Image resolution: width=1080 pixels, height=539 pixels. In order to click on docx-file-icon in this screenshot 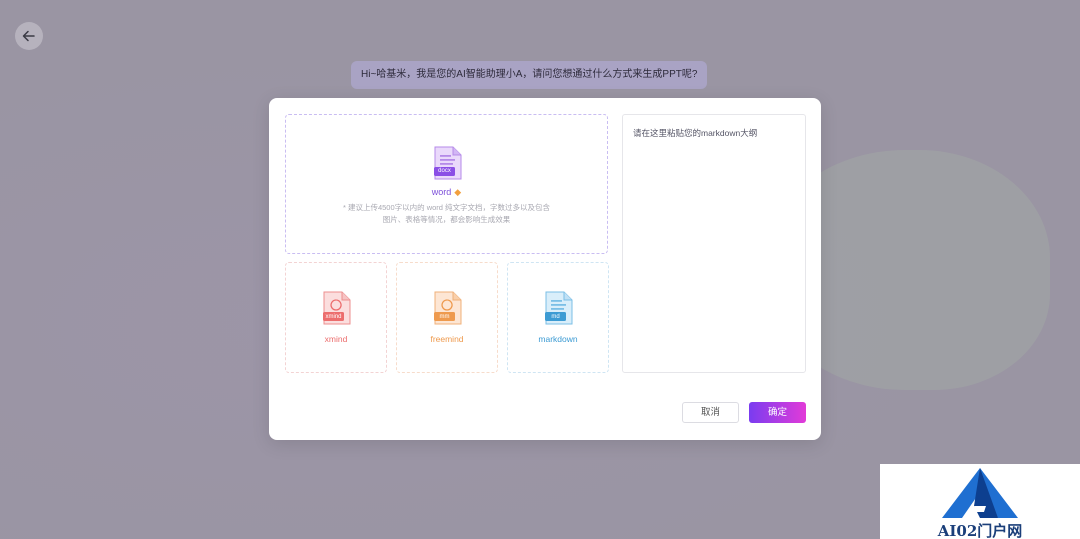, I will do `click(448, 165)`.